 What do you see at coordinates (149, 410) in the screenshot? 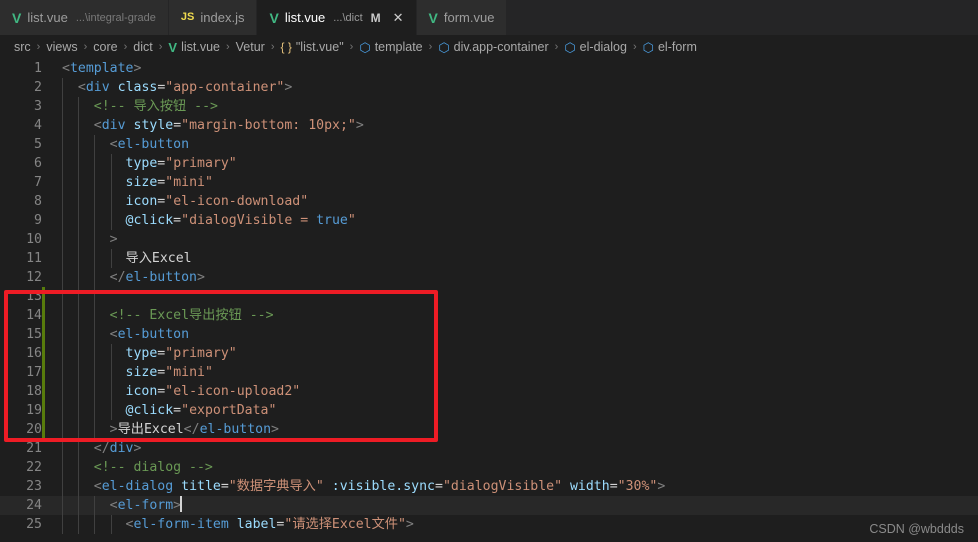
I see `token-attr: @click` at bounding box center [149, 410].